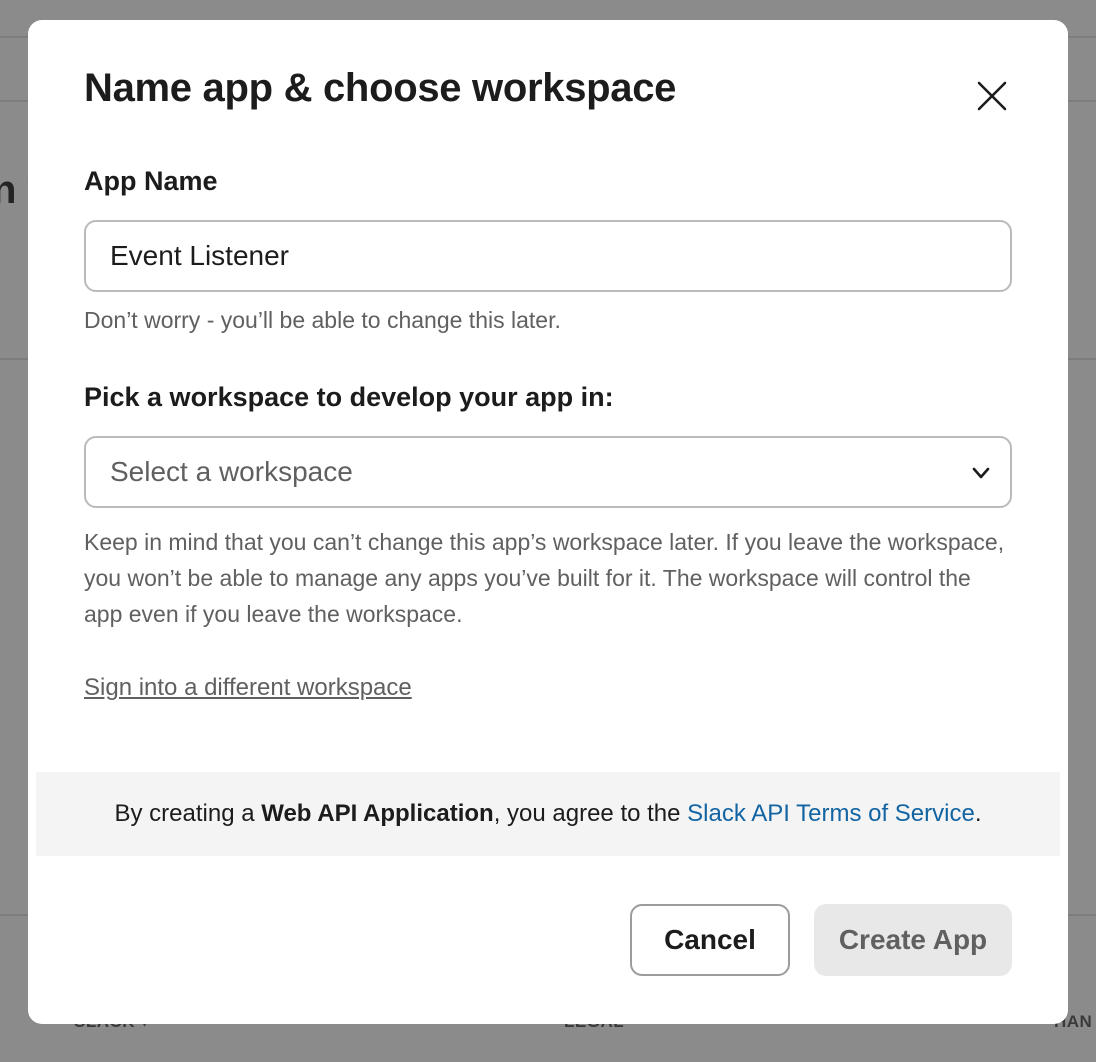 The image size is (1096, 1062). I want to click on workspace-select-value: Select a workspace, so click(231, 471).